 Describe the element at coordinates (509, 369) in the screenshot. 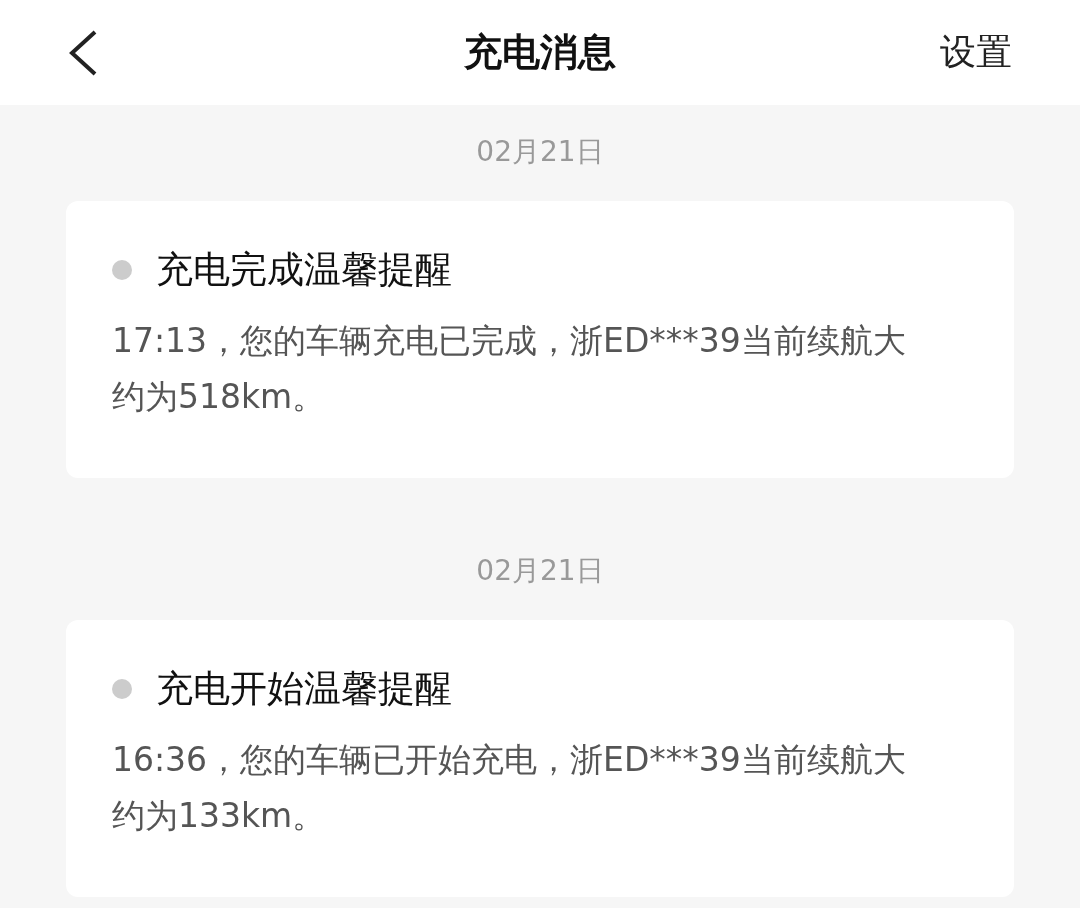

I see `message-body: 17:13，您的车辆充电已完成，浙ED***39当前续航大约为518km。` at that location.